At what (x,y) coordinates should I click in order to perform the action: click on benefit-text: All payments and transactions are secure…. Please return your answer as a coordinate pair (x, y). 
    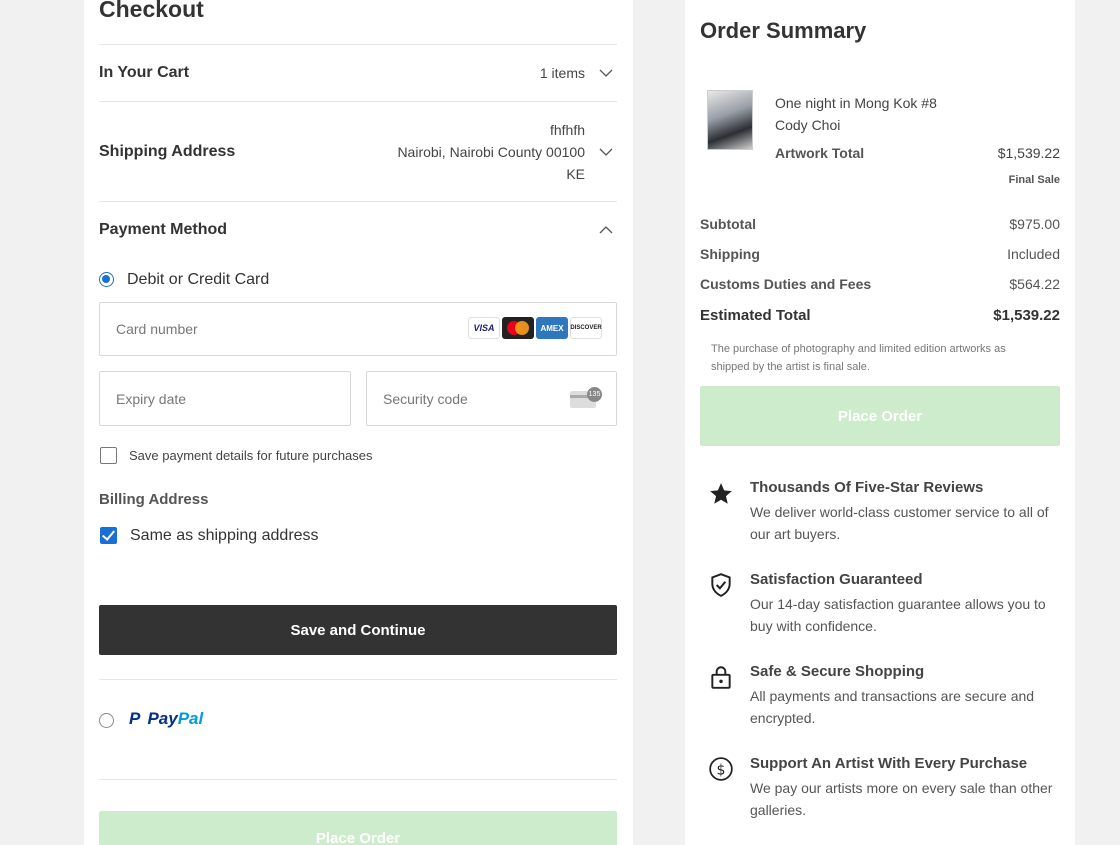
    Looking at the image, I should click on (892, 707).